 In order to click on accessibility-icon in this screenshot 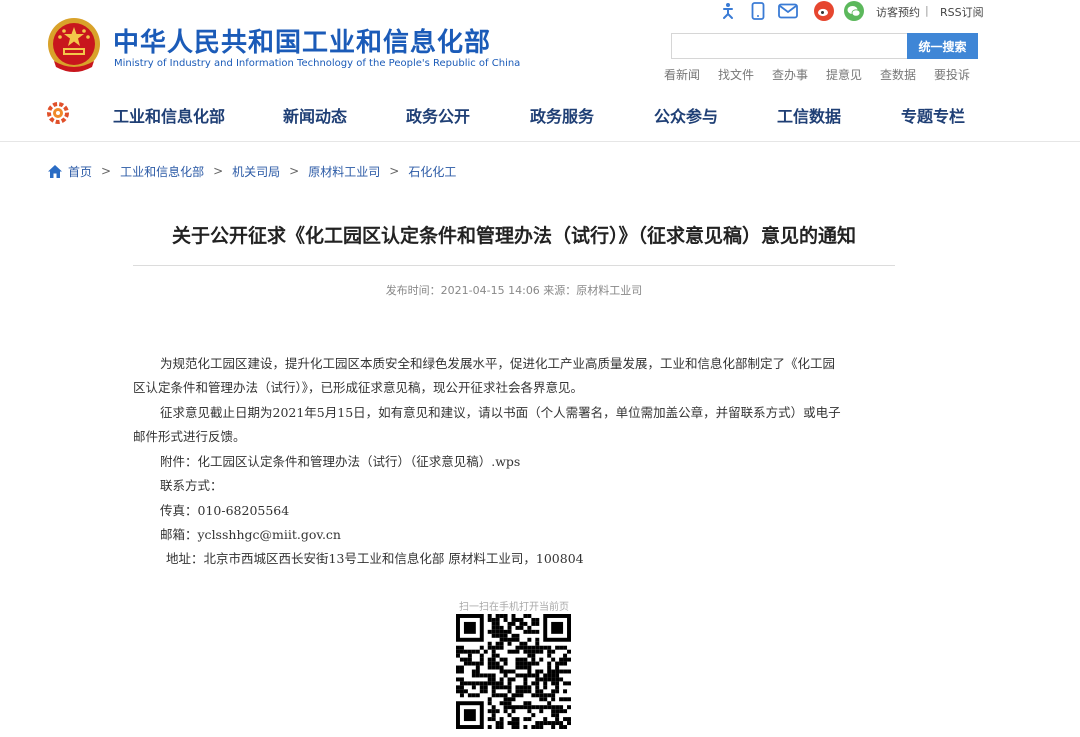, I will do `click(728, 11)`.